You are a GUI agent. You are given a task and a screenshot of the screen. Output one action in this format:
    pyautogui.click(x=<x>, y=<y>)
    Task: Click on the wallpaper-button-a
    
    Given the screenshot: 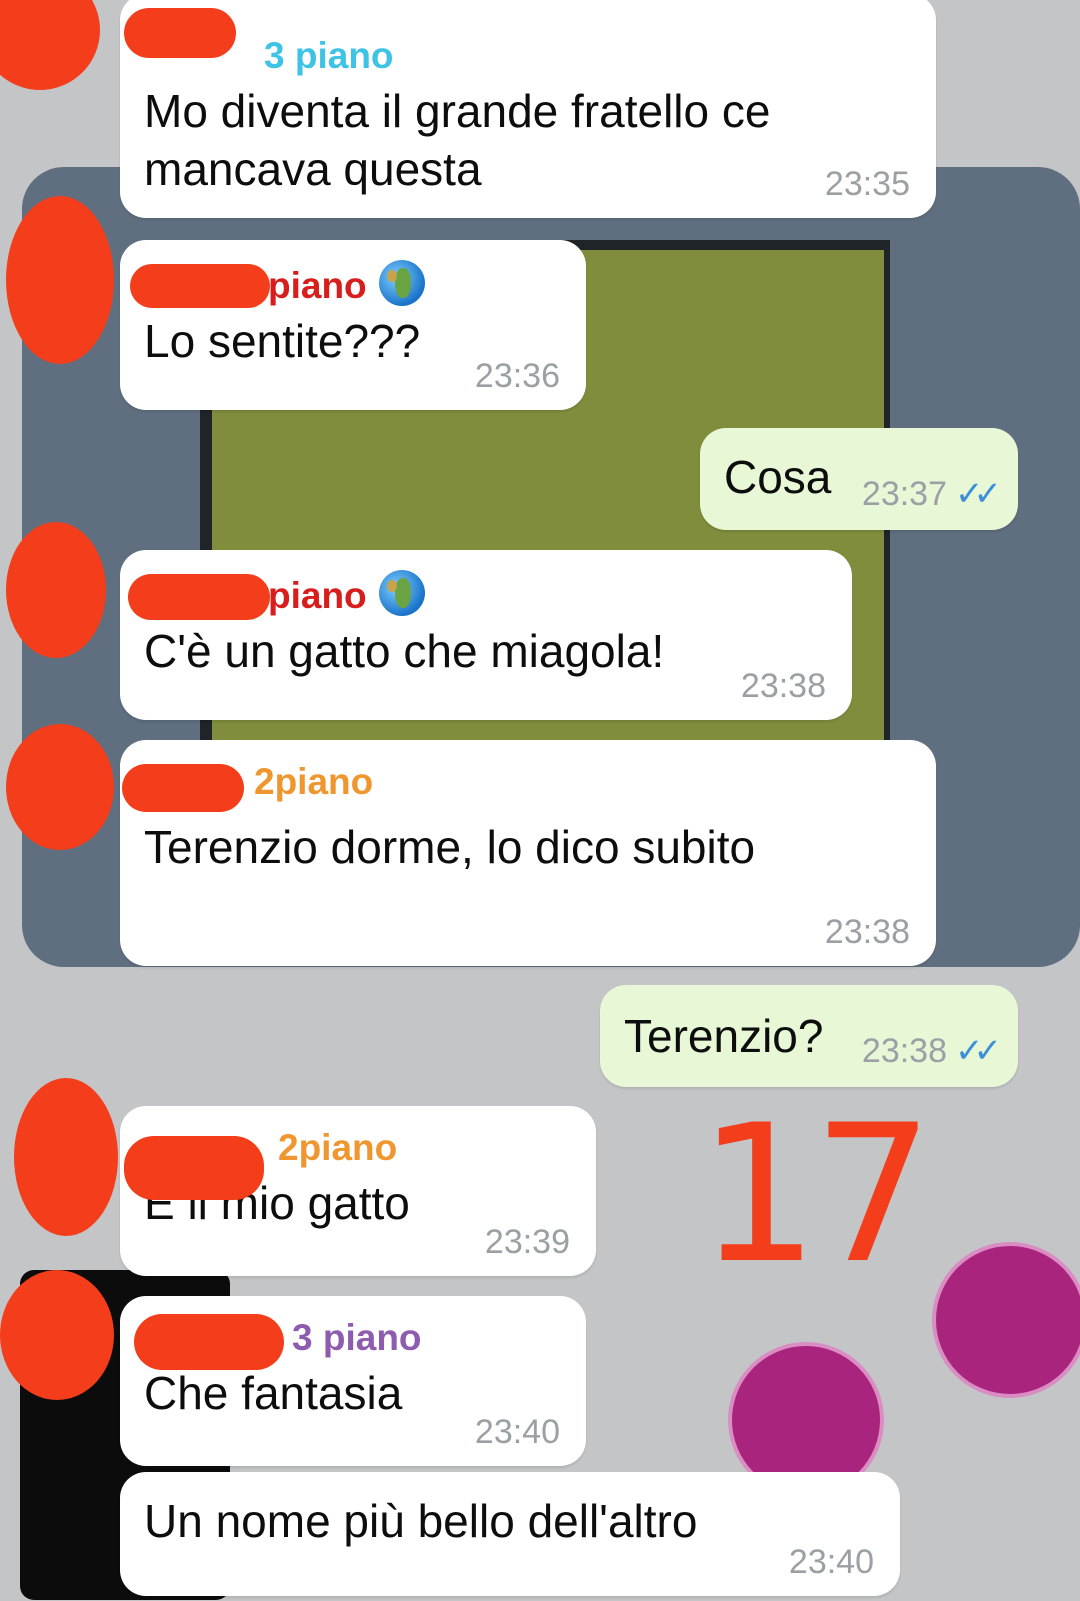 What is the action you would take?
    pyautogui.click(x=1006, y=1320)
    